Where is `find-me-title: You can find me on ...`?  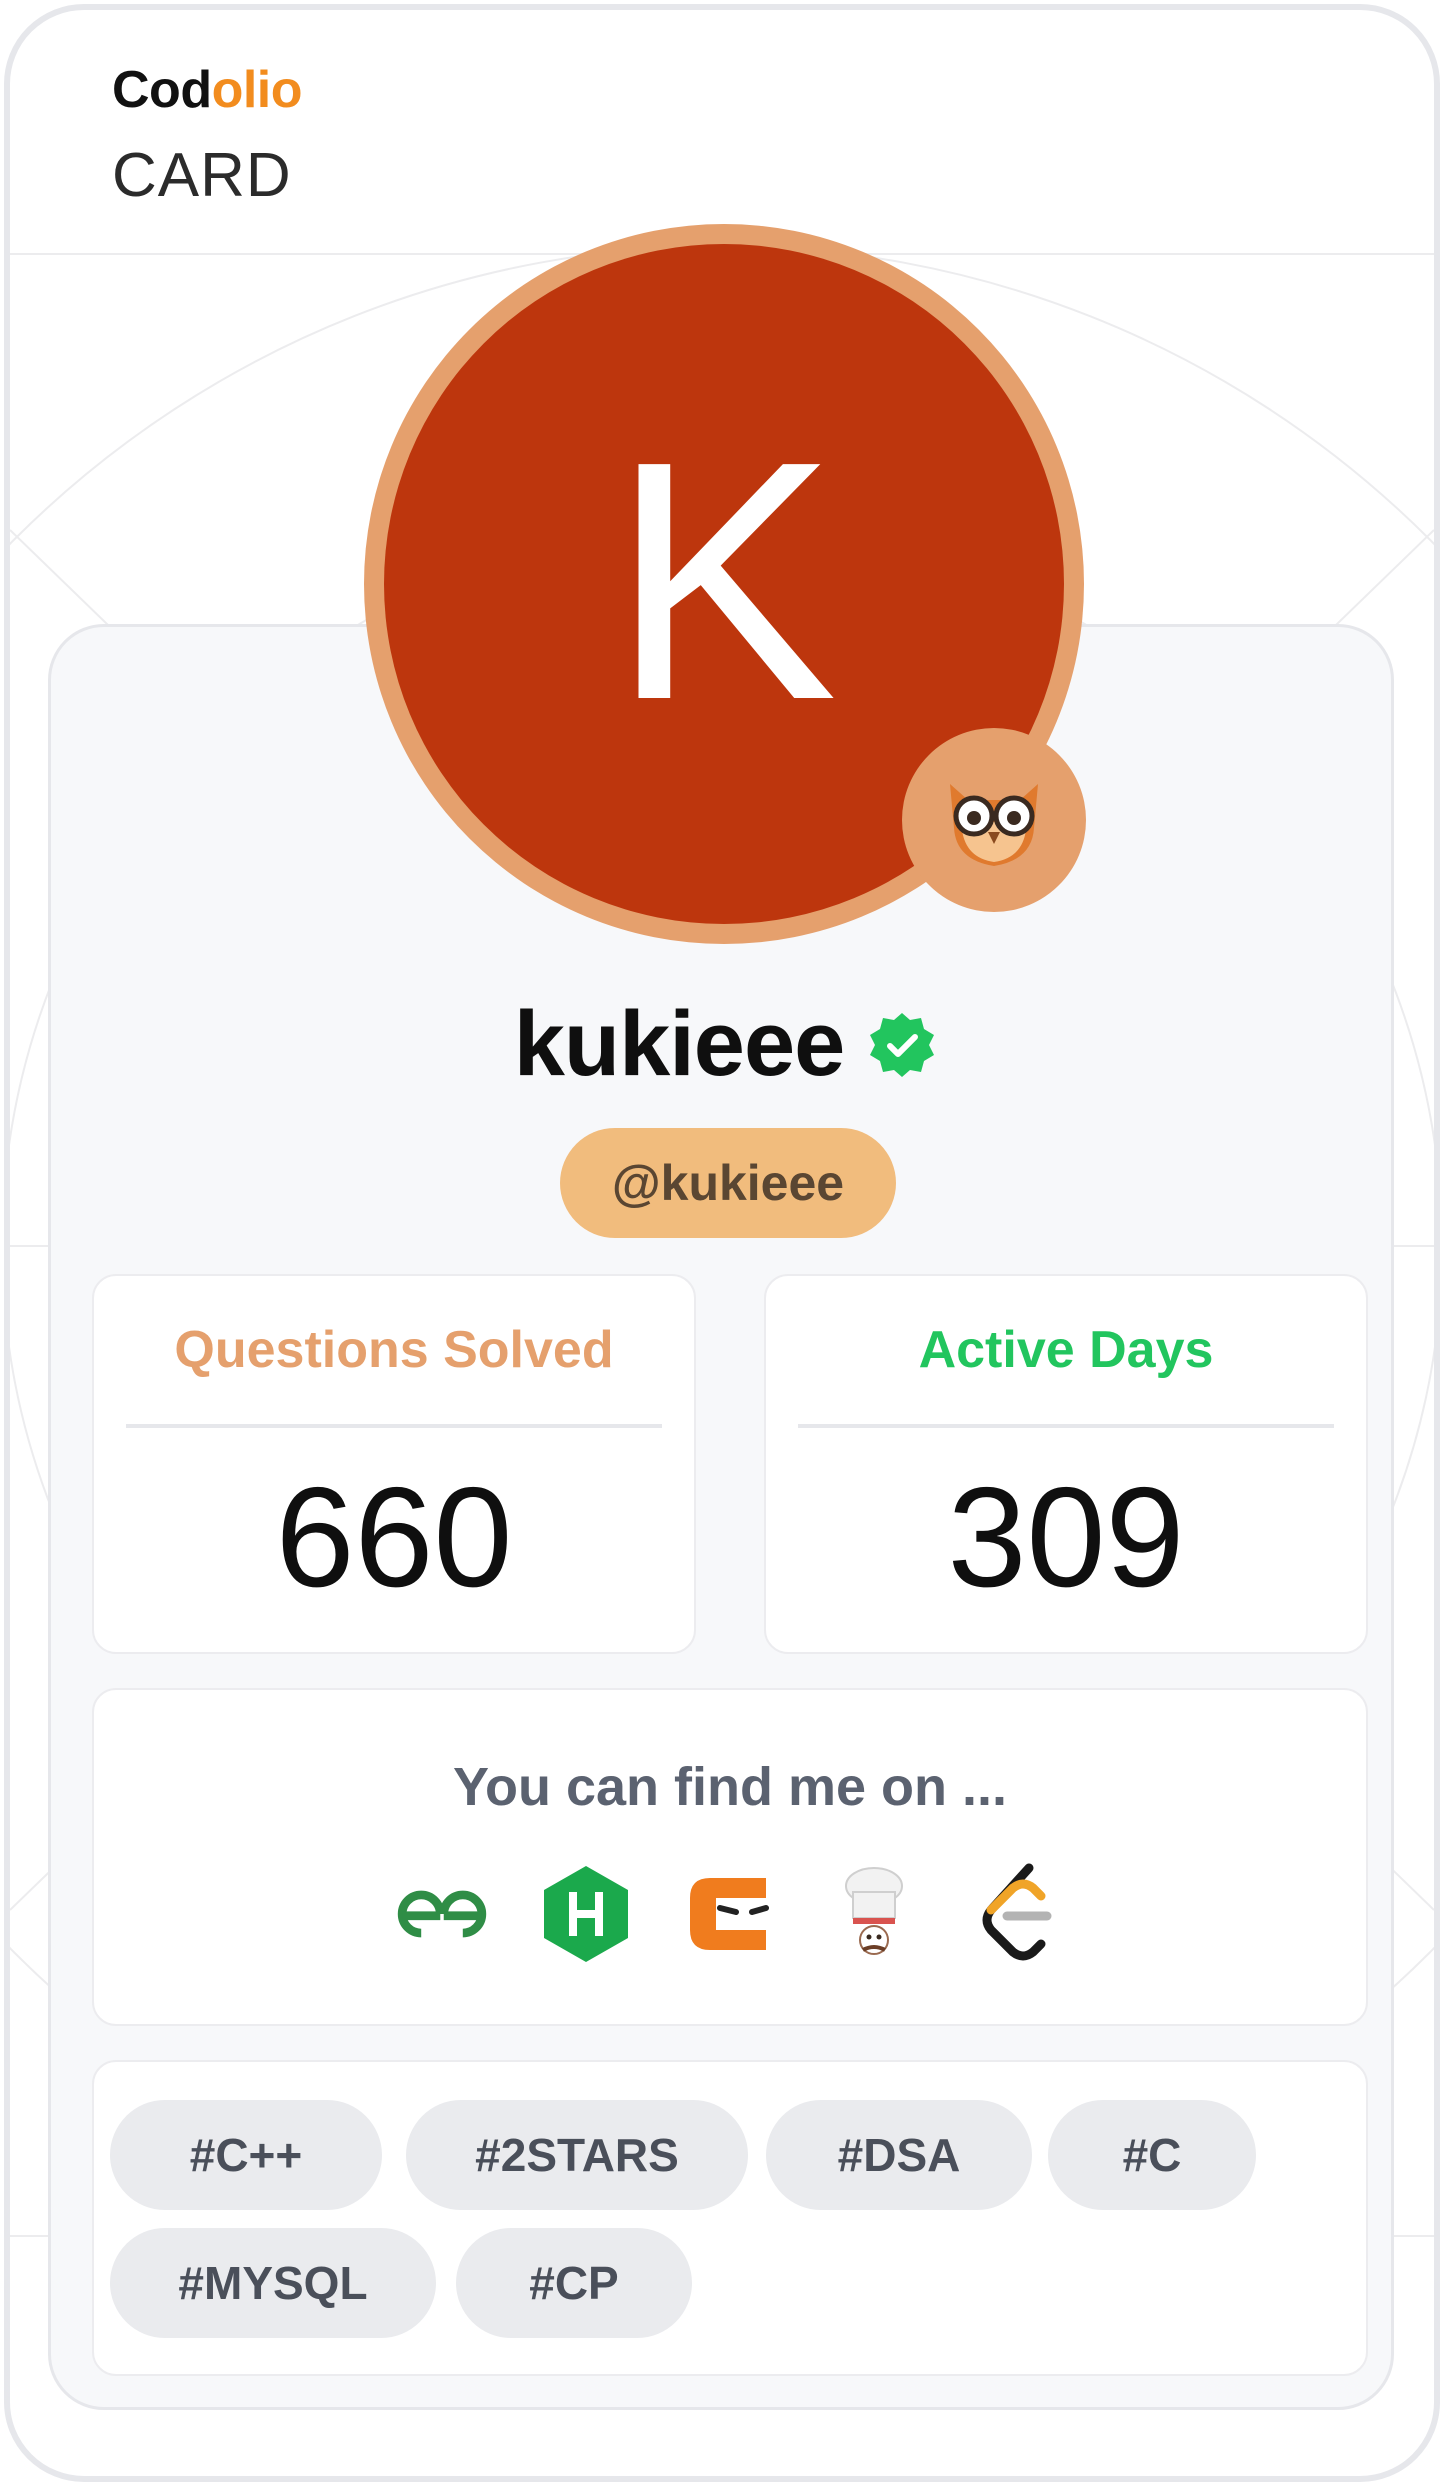
find-me-title: You can find me on ... is located at coordinates (730, 1787).